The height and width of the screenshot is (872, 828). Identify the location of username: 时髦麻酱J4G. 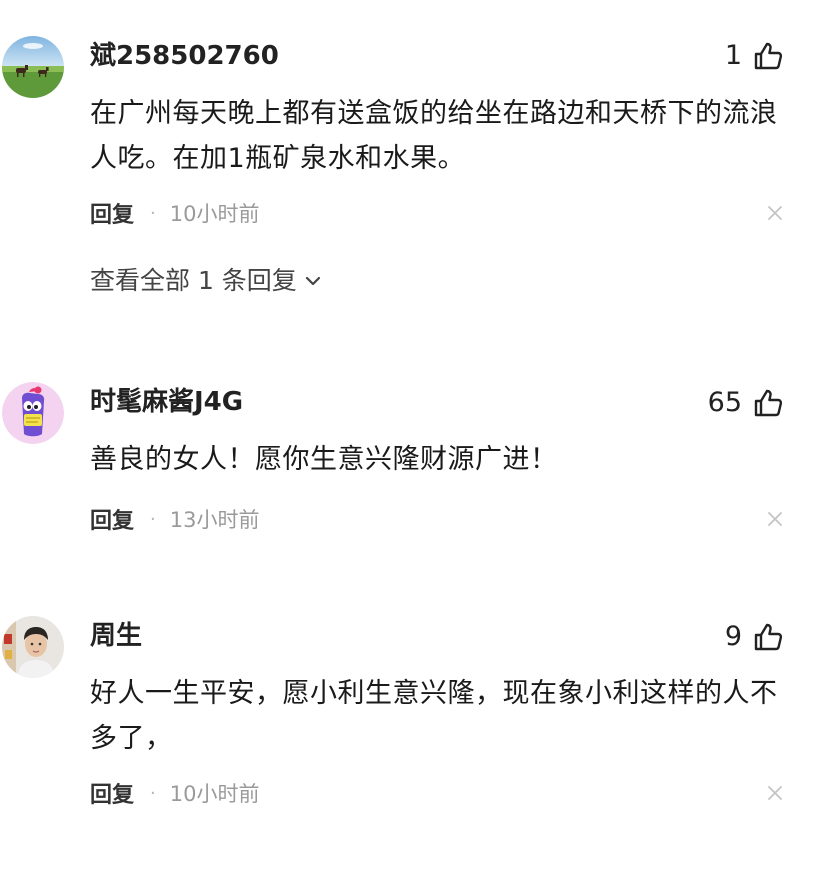
(166, 402).